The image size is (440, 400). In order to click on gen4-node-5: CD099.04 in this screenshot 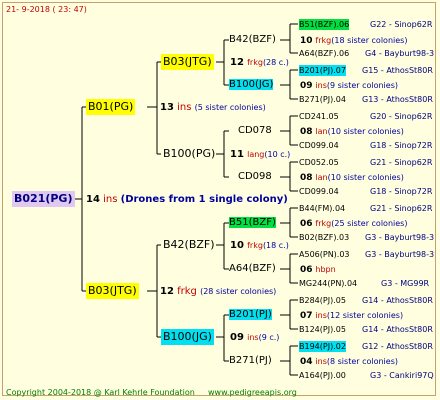, I will do `click(319, 145)`.